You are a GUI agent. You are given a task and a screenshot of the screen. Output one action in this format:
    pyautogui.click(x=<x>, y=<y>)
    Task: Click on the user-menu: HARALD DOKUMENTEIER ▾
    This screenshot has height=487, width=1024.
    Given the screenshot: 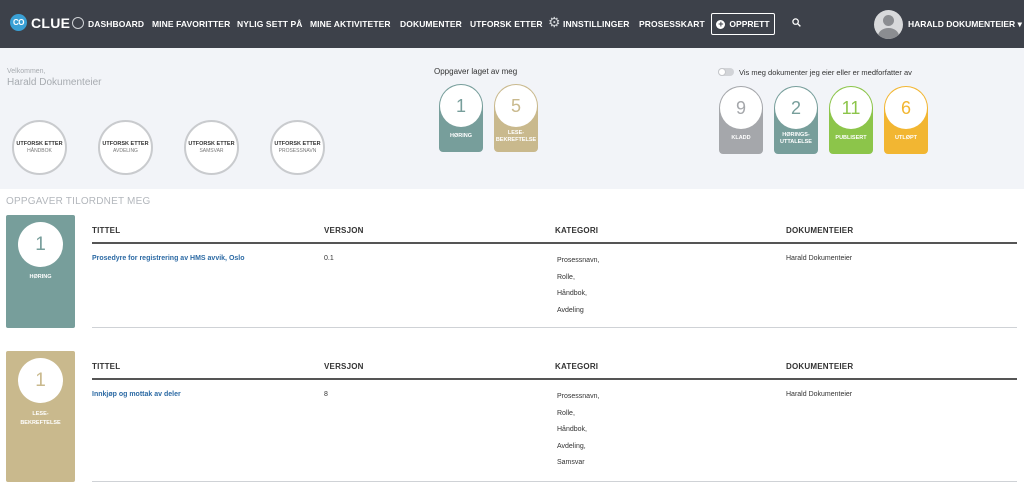 What is the action you would take?
    pyautogui.click(x=965, y=24)
    